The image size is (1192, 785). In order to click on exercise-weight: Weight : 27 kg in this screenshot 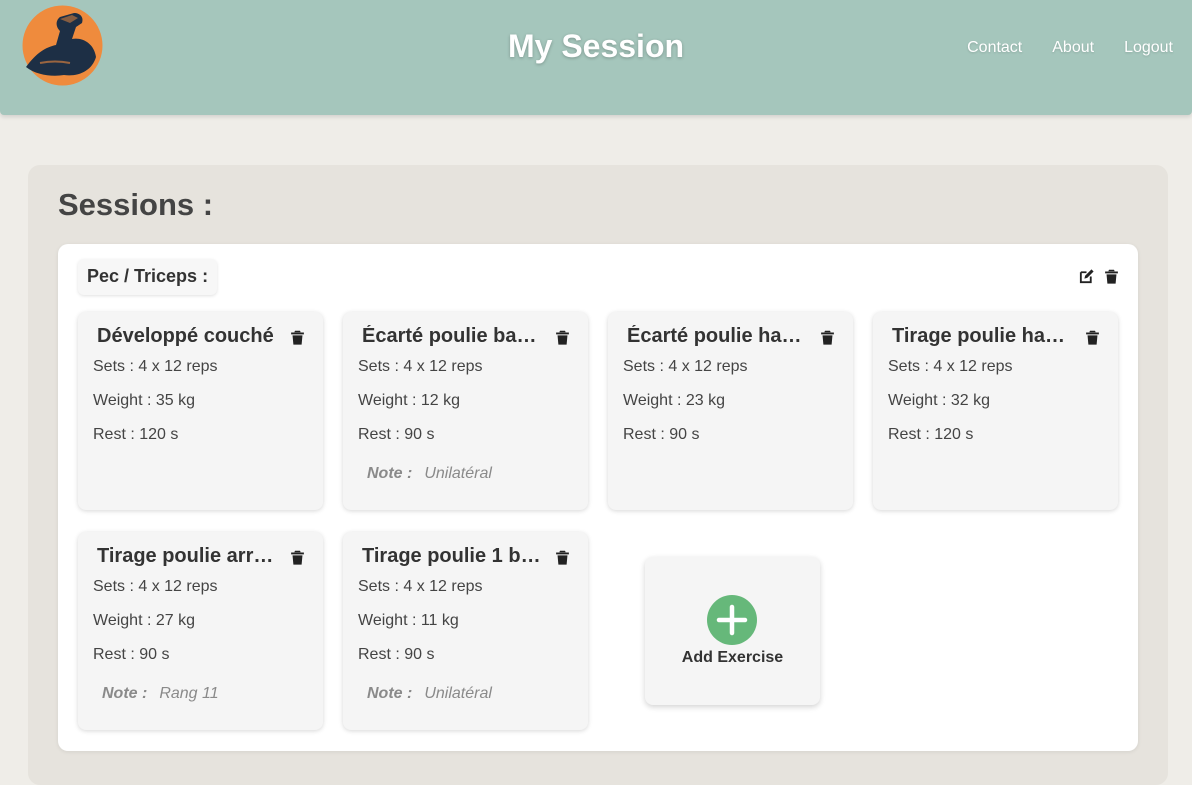, I will do `click(144, 620)`.